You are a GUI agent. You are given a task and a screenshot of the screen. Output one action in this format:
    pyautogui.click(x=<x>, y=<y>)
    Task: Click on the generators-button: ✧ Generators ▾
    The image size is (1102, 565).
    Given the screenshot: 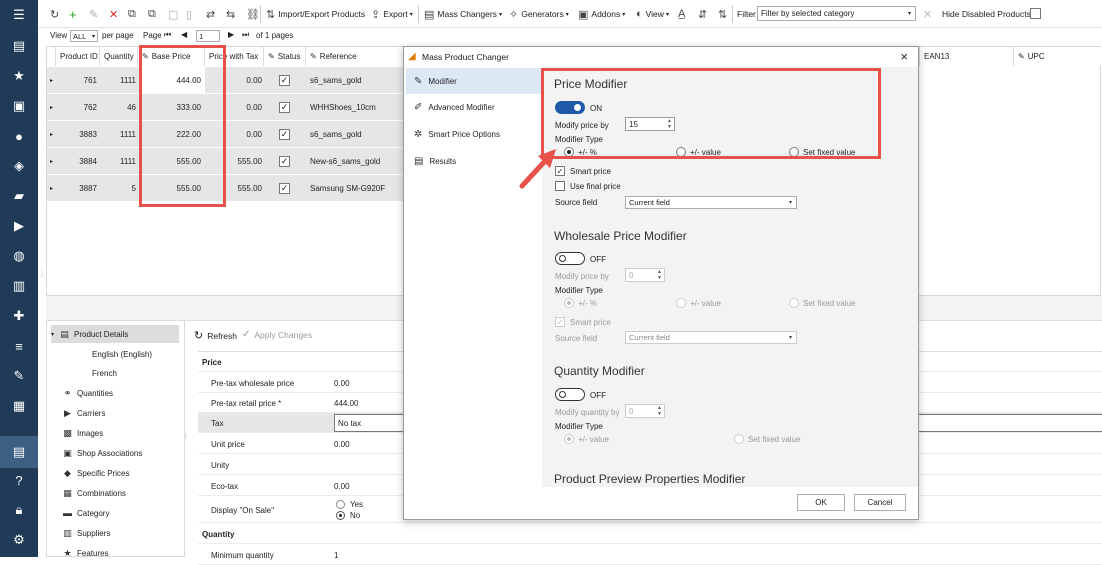 What is the action you would take?
    pyautogui.click(x=539, y=14)
    